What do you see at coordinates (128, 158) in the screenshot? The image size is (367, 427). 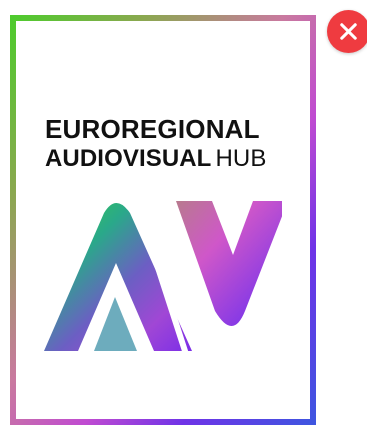 I see `logo-title-bold: AUDIOVISUAL` at bounding box center [128, 158].